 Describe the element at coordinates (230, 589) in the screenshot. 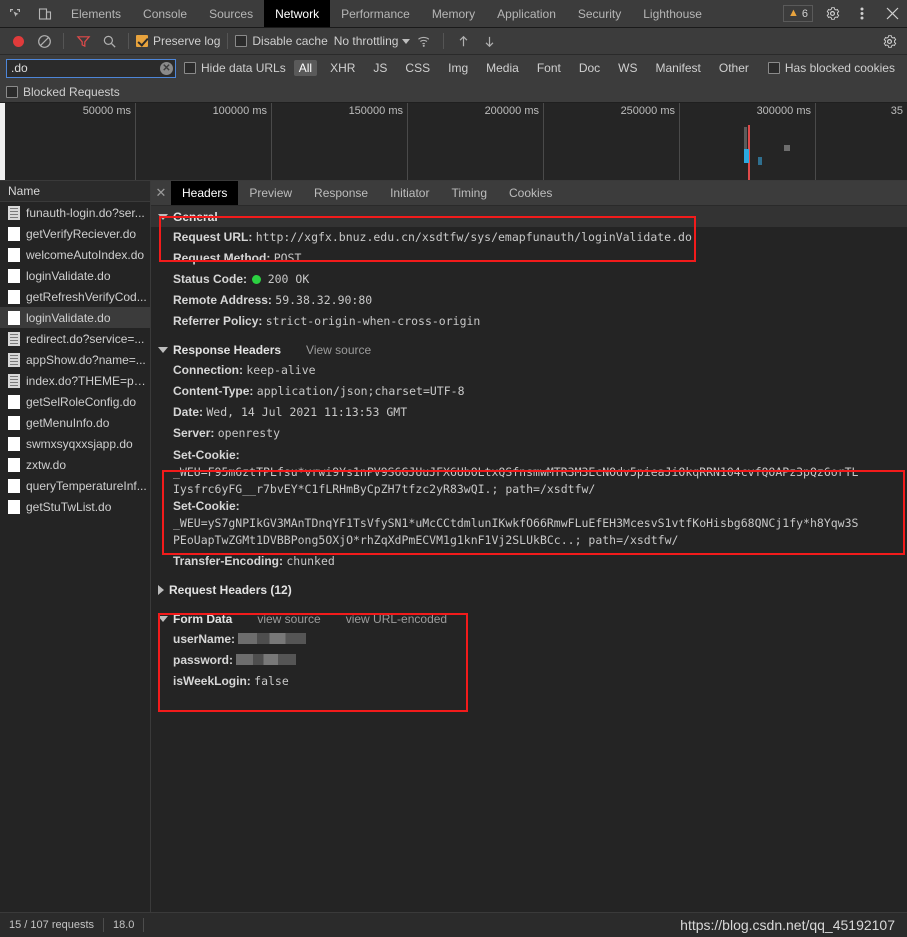

I see `request-headers-section-title: Request Headers (12)` at that location.